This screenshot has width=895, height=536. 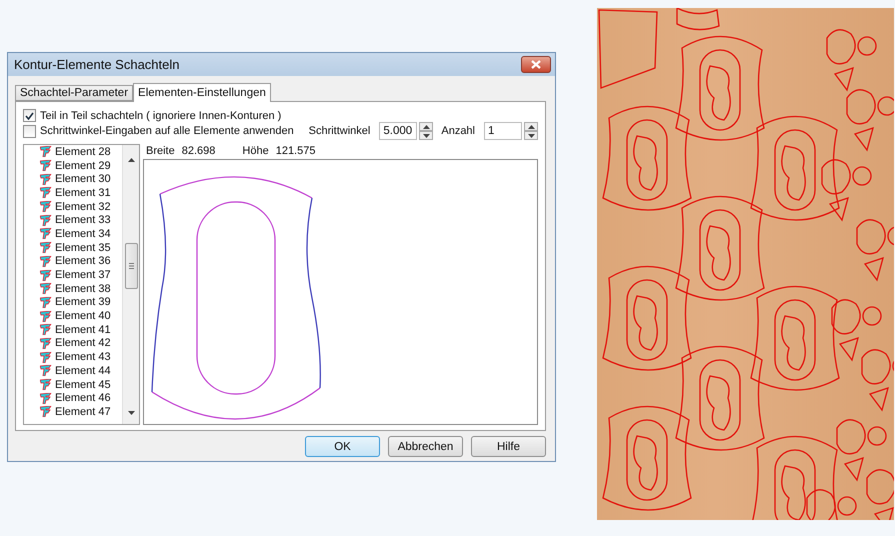 What do you see at coordinates (161, 116) in the screenshot?
I see `checkbox-label: Teil in Teil schachteln ( ignoriere Innen-Konturen )` at bounding box center [161, 116].